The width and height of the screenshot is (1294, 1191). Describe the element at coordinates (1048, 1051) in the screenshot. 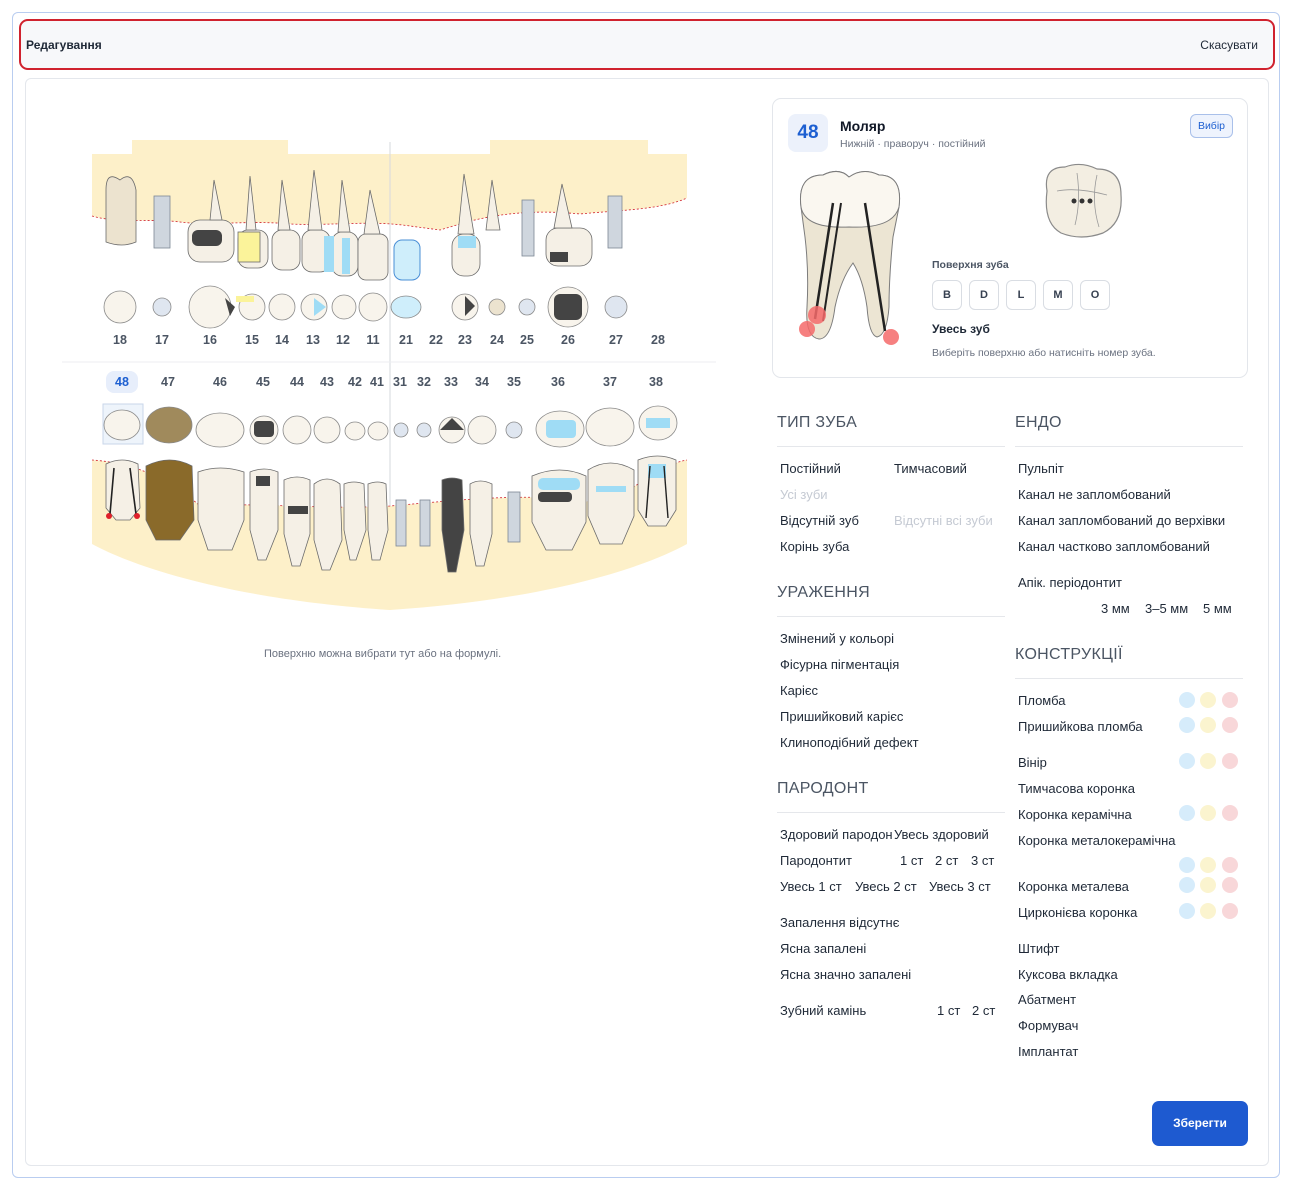

I see `option-implant: Імплантат` at that location.